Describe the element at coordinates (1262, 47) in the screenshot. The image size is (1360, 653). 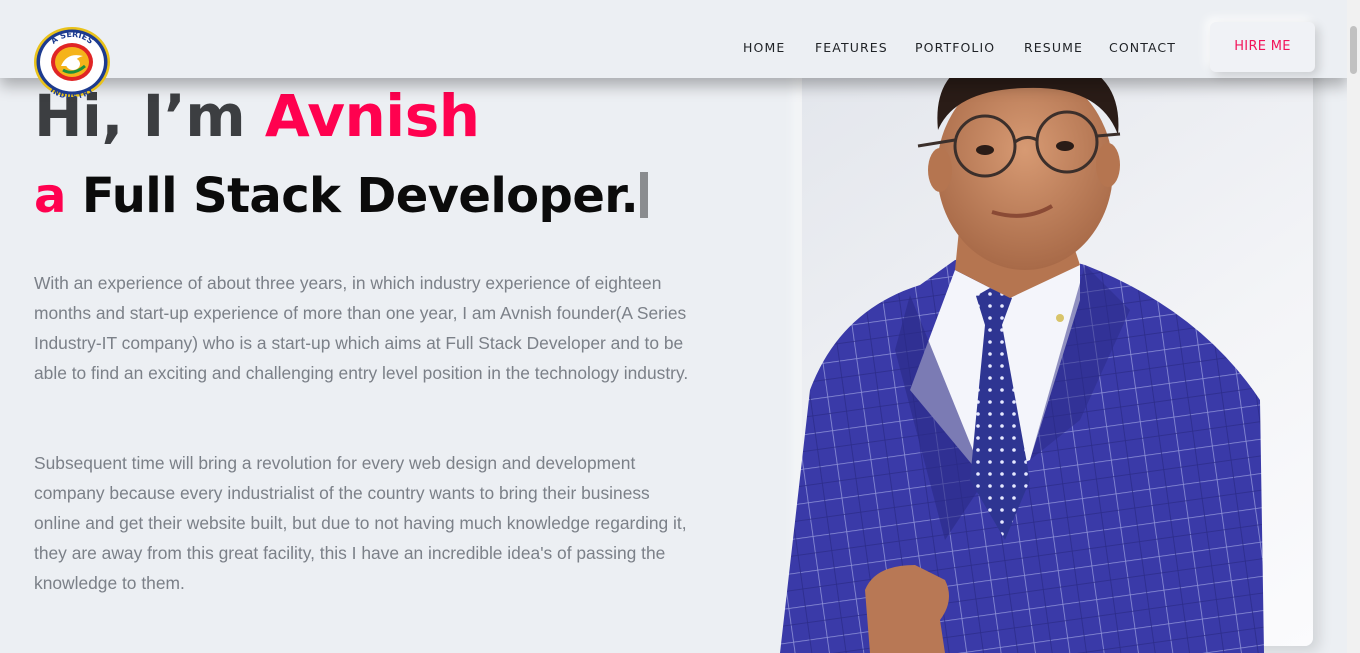
I see `hire-me-button: HIRE ME` at that location.